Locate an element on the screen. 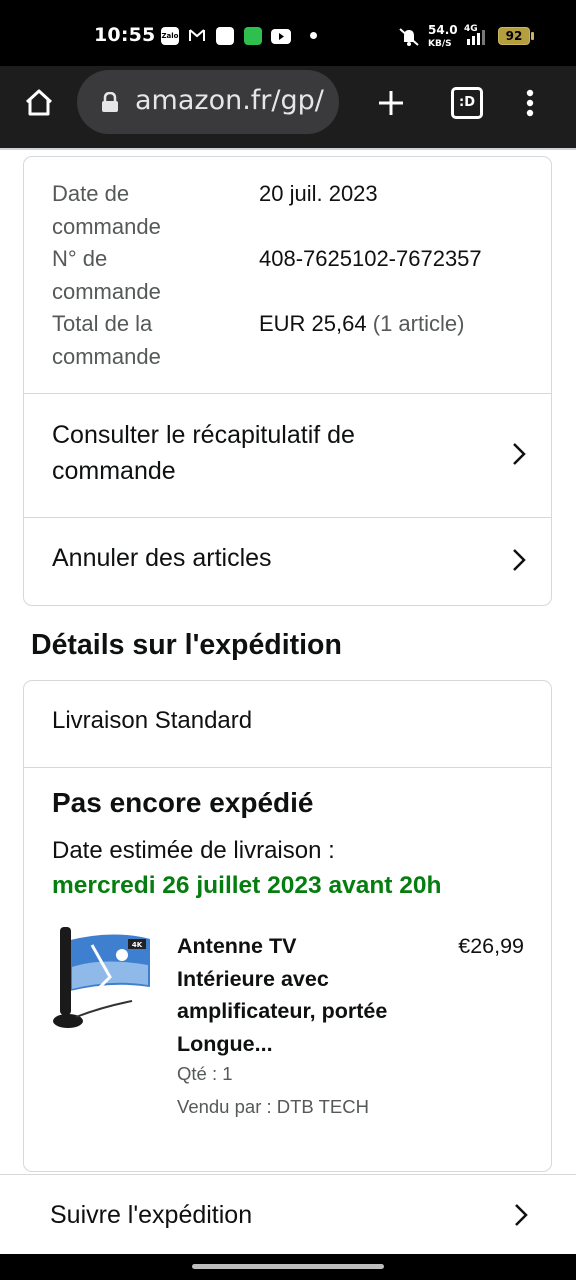  order-total-label: Total de la commande is located at coordinates (106, 340).